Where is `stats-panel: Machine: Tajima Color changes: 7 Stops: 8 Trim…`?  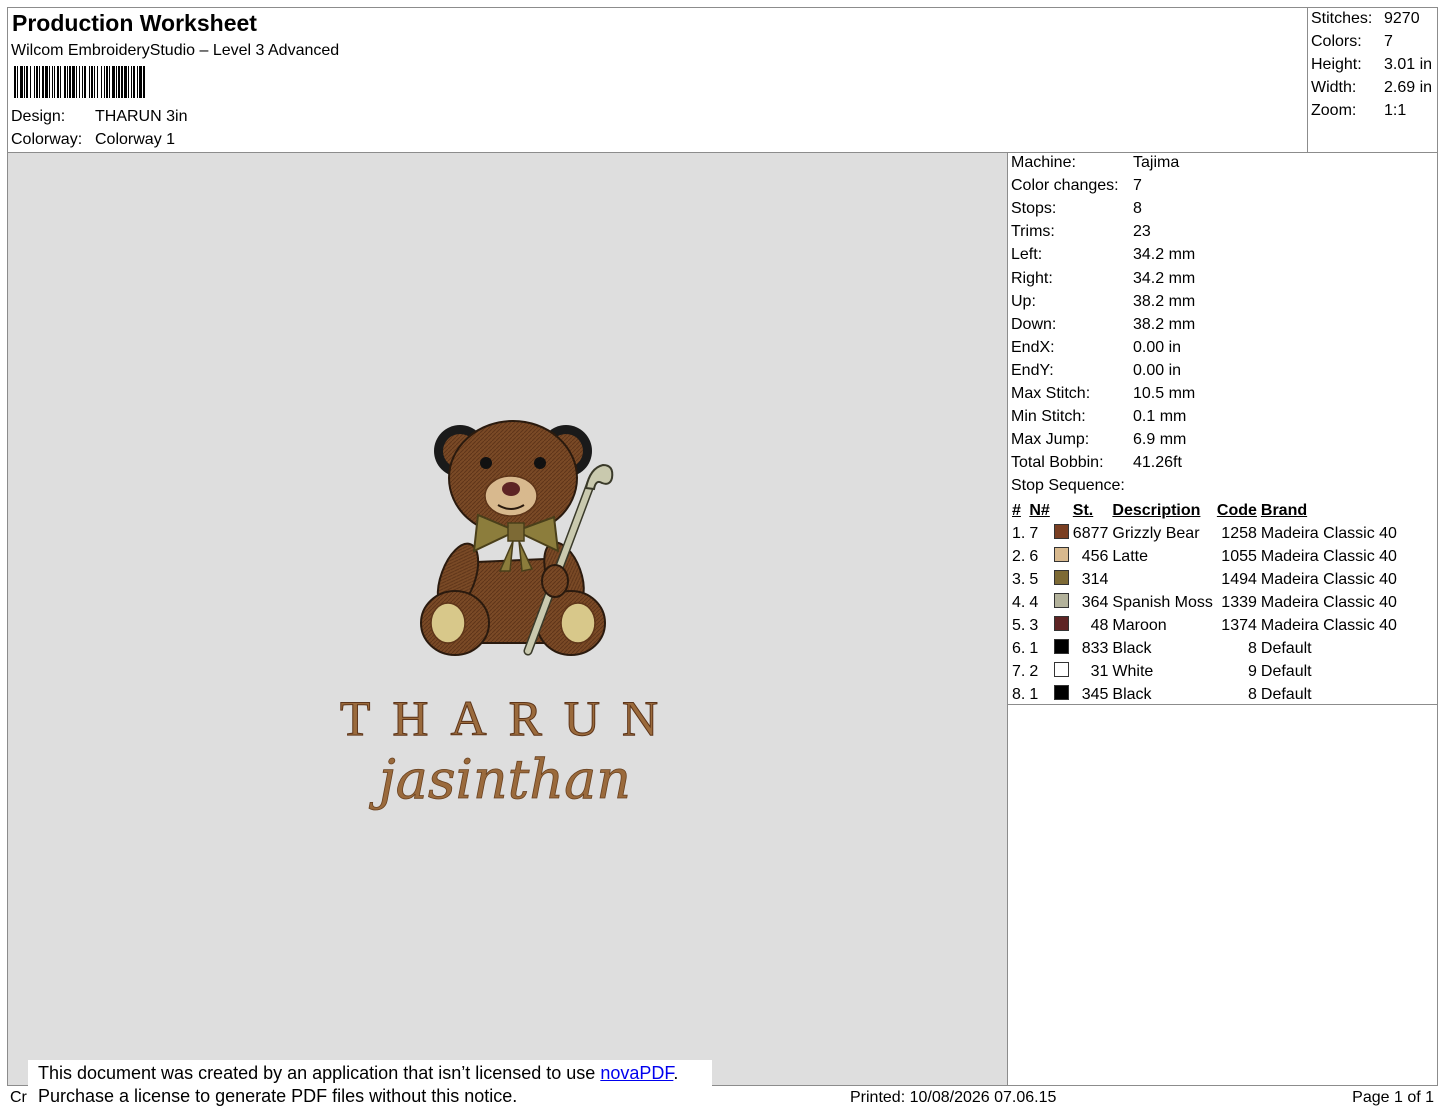 stats-panel: Machine: Tajima Color changes: 7 Stops: 8 Trim… is located at coordinates (1222, 428).